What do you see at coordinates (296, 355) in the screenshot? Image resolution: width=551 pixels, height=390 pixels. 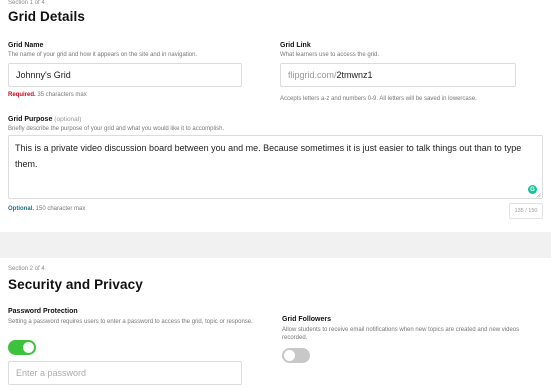 I see `grid-followers-toggle` at bounding box center [296, 355].